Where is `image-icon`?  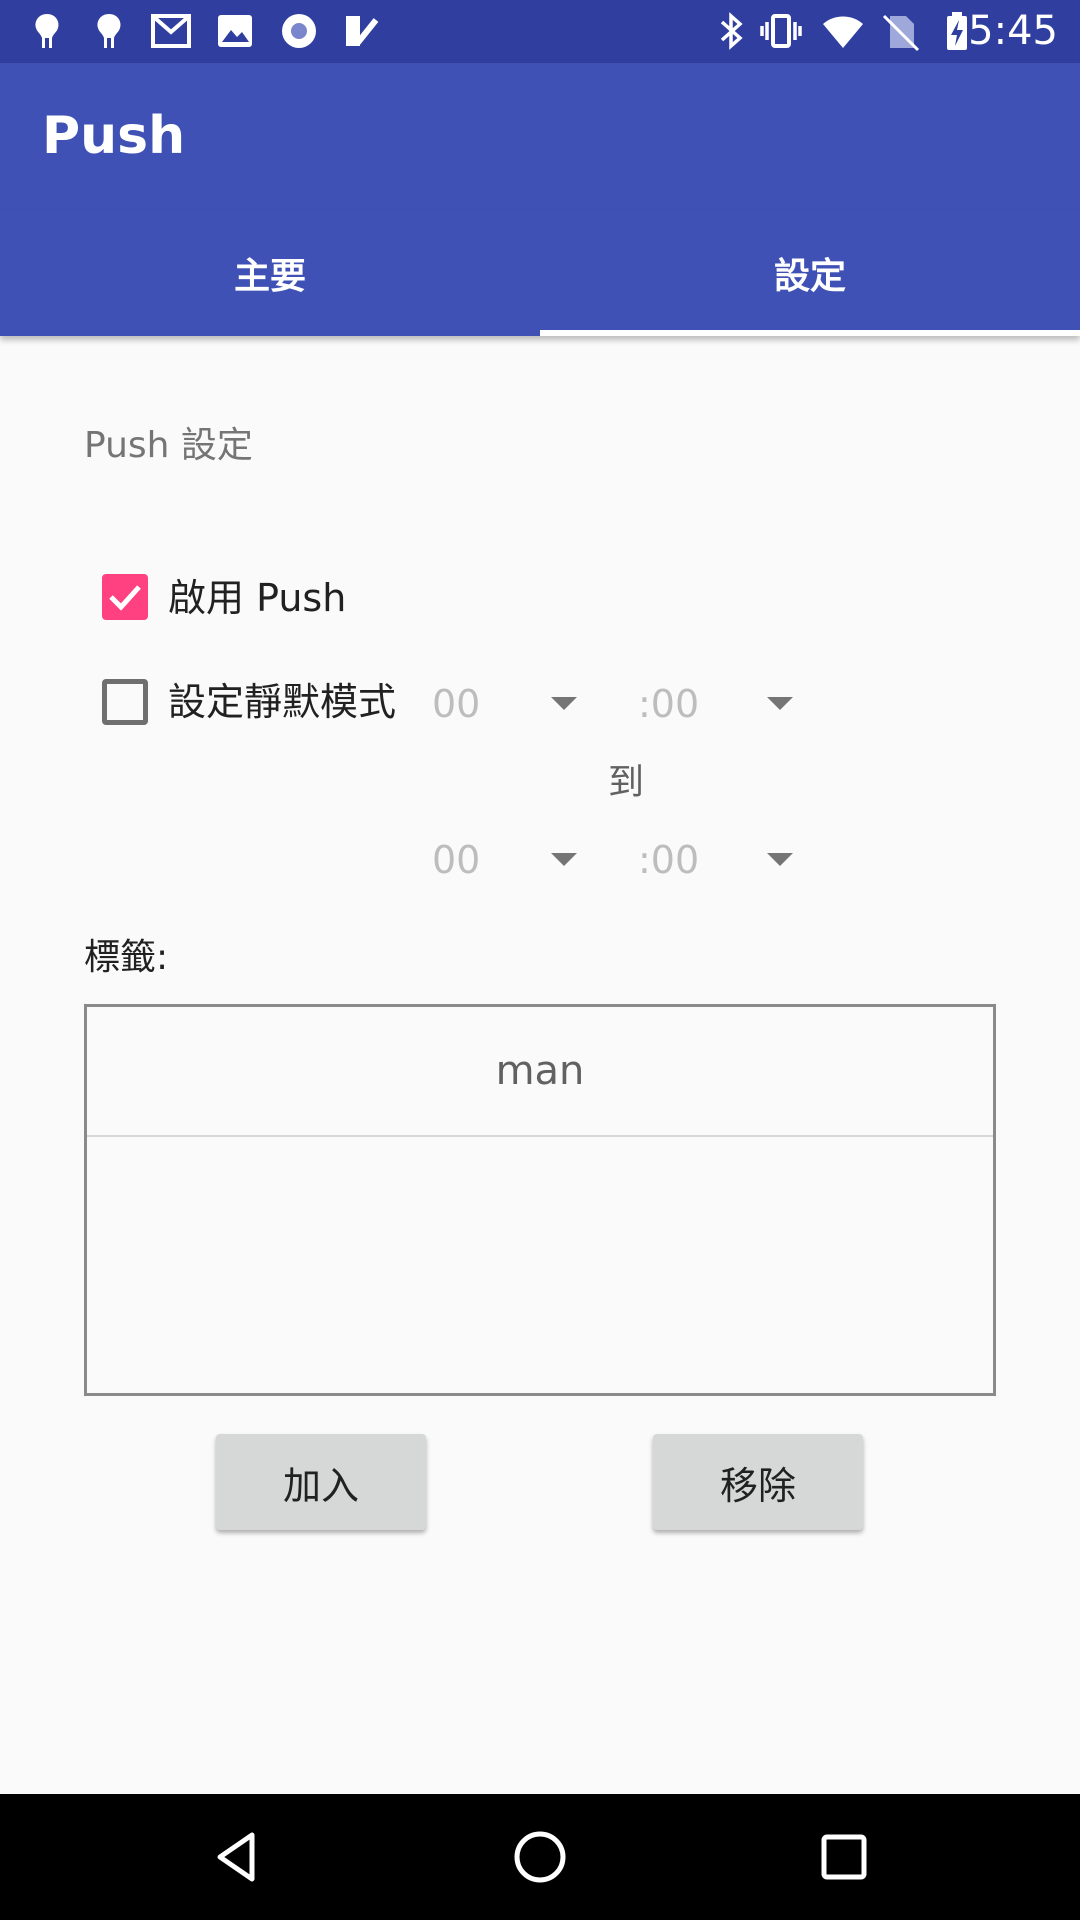 image-icon is located at coordinates (235, 31).